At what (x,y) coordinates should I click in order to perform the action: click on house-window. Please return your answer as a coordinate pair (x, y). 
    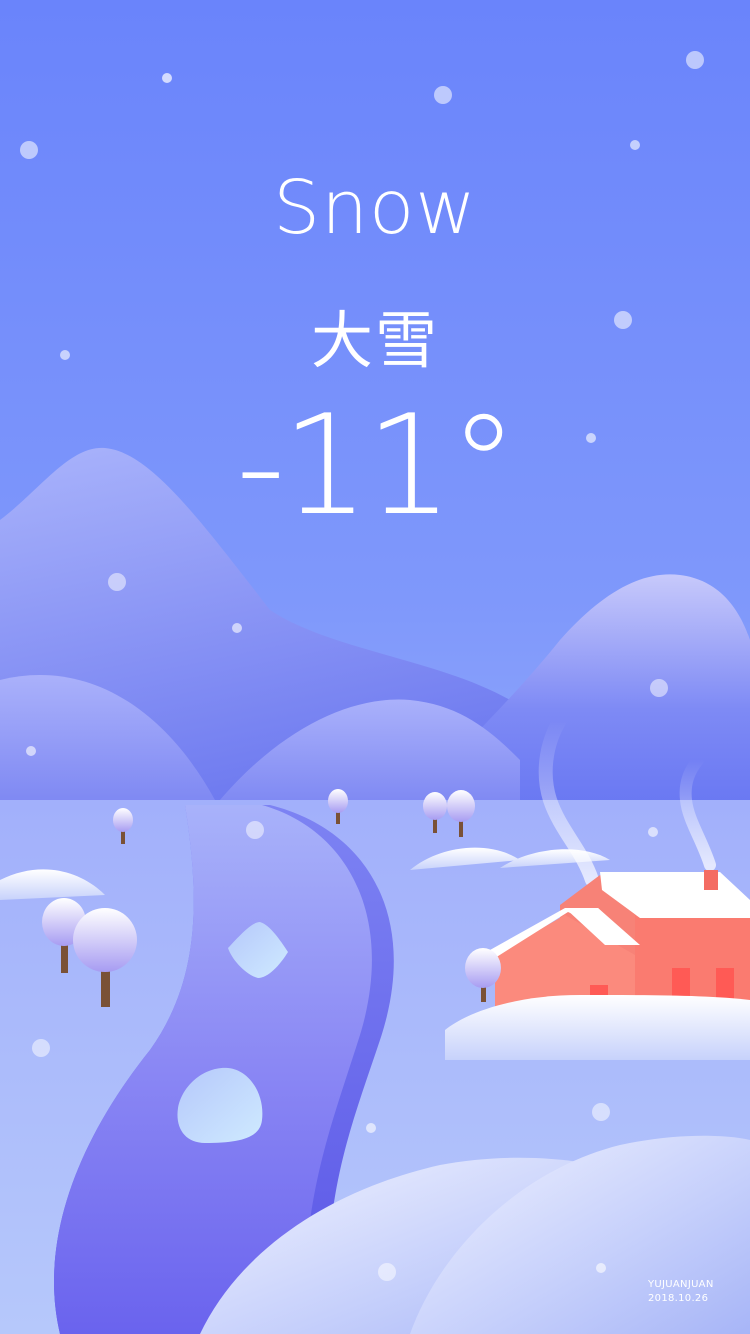
    Looking at the image, I should click on (725, 985).